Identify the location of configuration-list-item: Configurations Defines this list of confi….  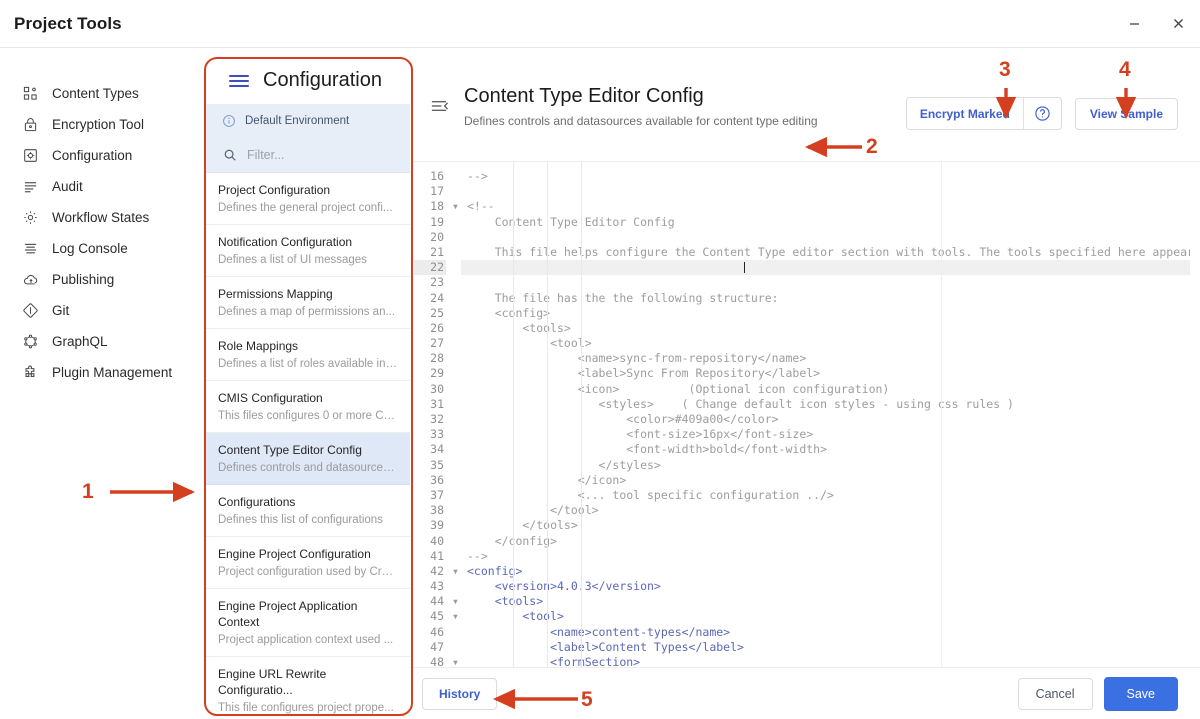
(307, 511).